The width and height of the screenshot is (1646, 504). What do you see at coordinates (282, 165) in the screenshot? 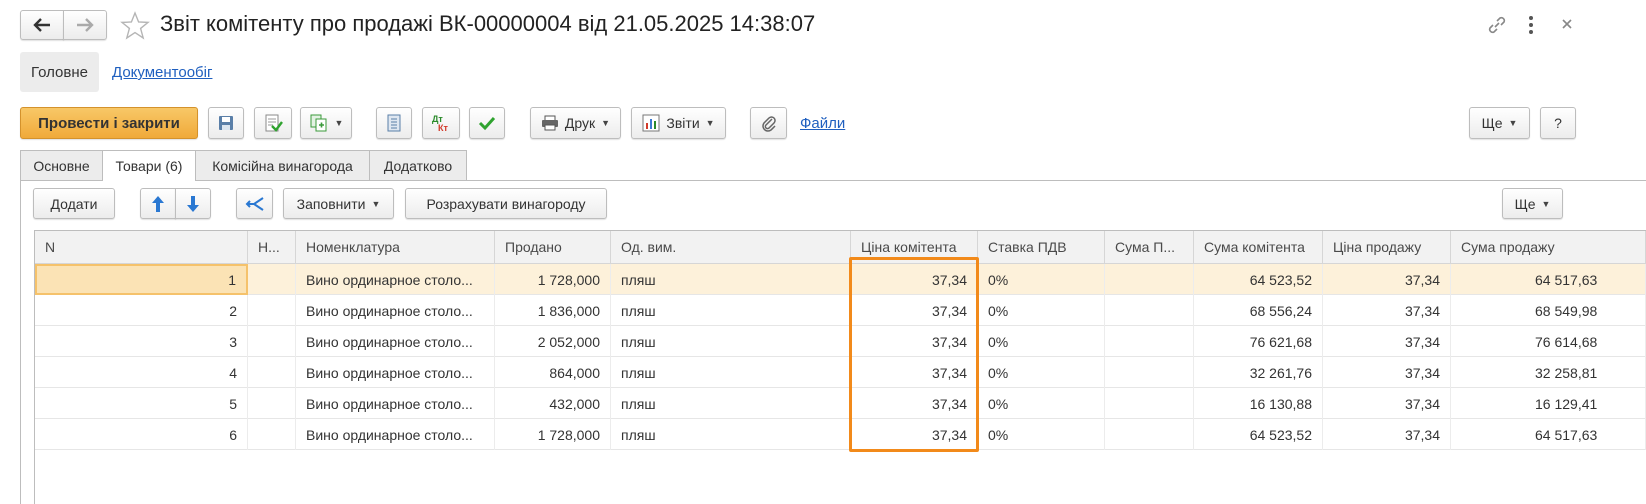
I see `tab-commission: Комісійна винагорода` at bounding box center [282, 165].